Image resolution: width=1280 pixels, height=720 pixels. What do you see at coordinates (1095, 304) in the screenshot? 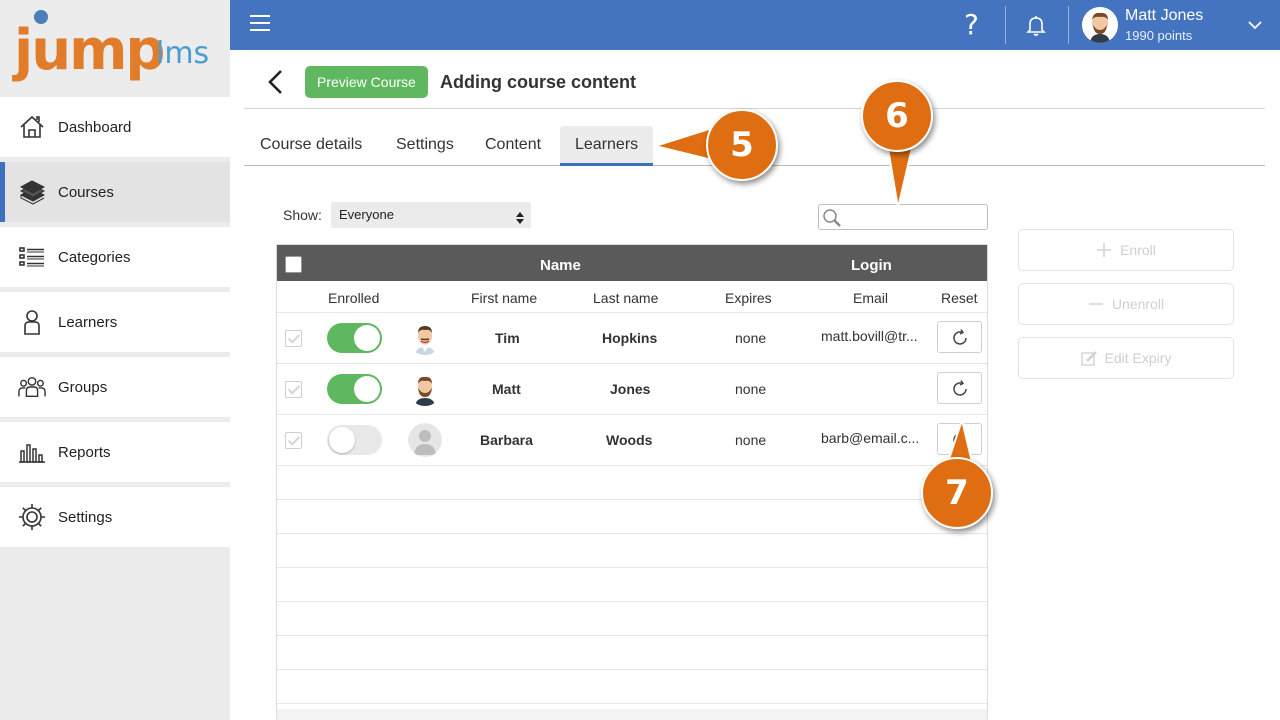
I see `minus-icon` at bounding box center [1095, 304].